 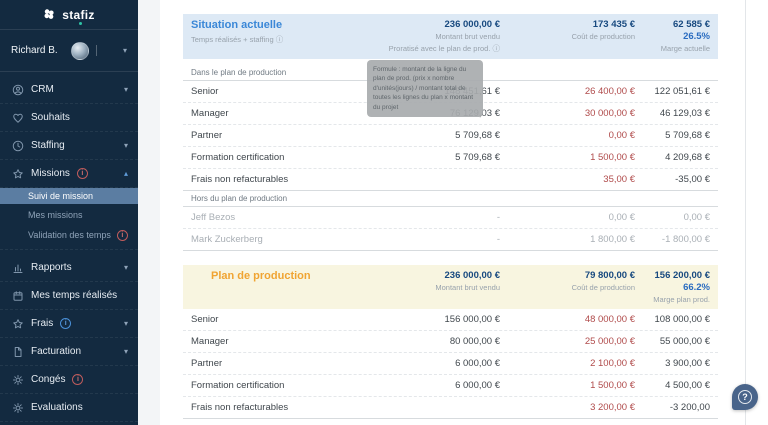 I want to click on row-cost: 25 000,00 €, so click(x=609, y=341).